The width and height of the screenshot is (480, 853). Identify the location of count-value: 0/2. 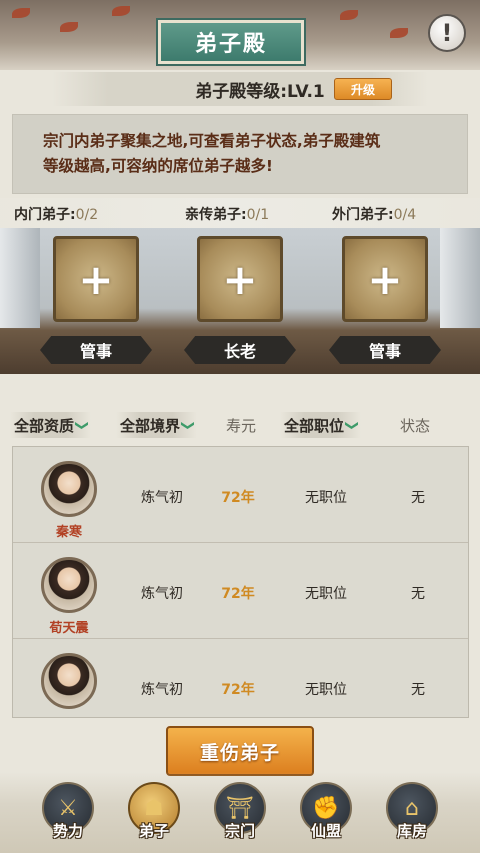
(87, 215).